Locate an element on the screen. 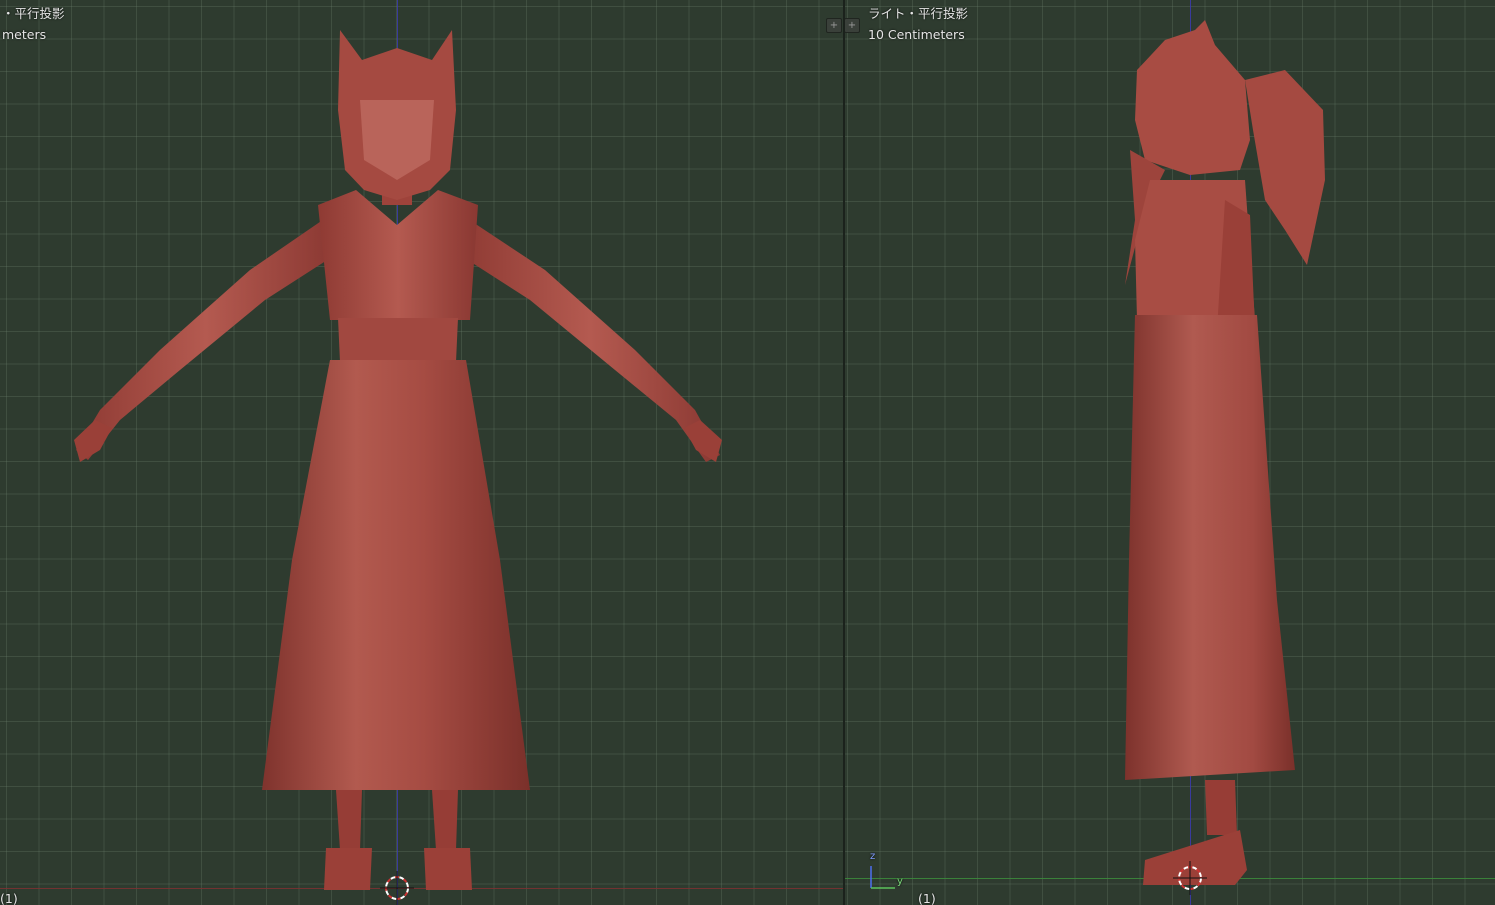 This screenshot has width=1495, height=905. gizmo-z-label: z is located at coordinates (873, 856).